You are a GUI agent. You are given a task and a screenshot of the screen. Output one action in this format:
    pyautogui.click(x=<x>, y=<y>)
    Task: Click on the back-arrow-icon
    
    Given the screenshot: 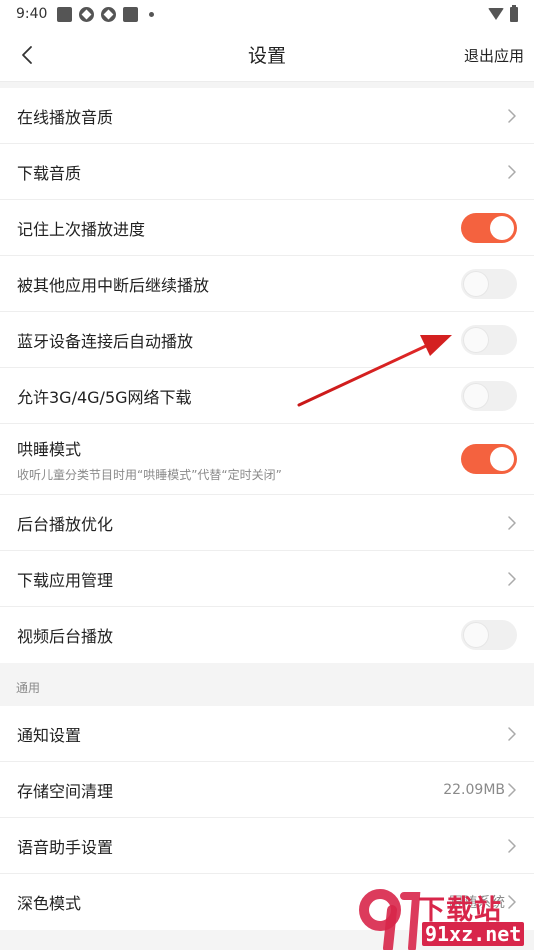 What is the action you would take?
    pyautogui.click(x=28, y=55)
    